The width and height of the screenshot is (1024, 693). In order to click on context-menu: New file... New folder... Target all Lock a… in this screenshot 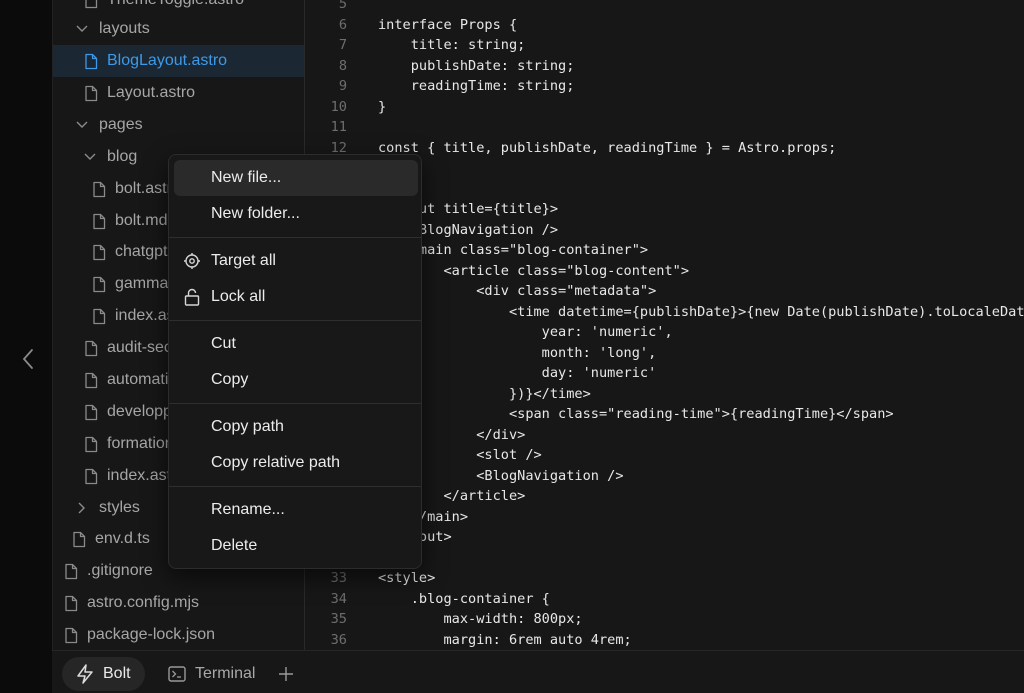, I will do `click(295, 361)`.